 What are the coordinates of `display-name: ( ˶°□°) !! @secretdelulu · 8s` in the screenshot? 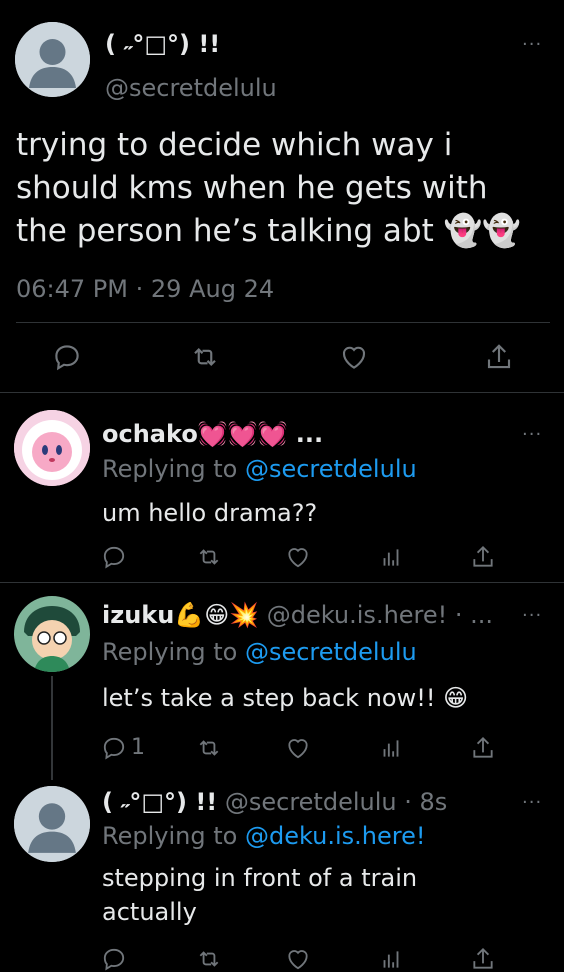 It's located at (274, 802).